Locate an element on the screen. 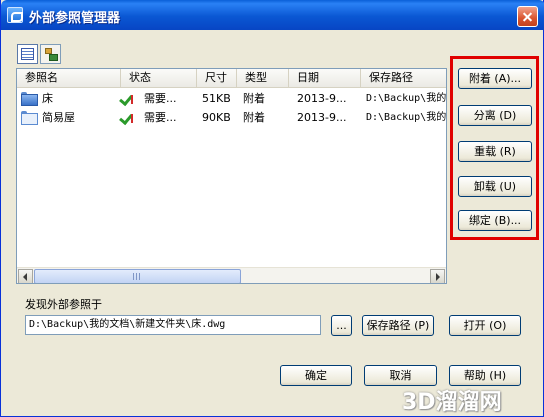 The image size is (544, 417). column-header-date: 日期 is located at coordinates (325, 78).